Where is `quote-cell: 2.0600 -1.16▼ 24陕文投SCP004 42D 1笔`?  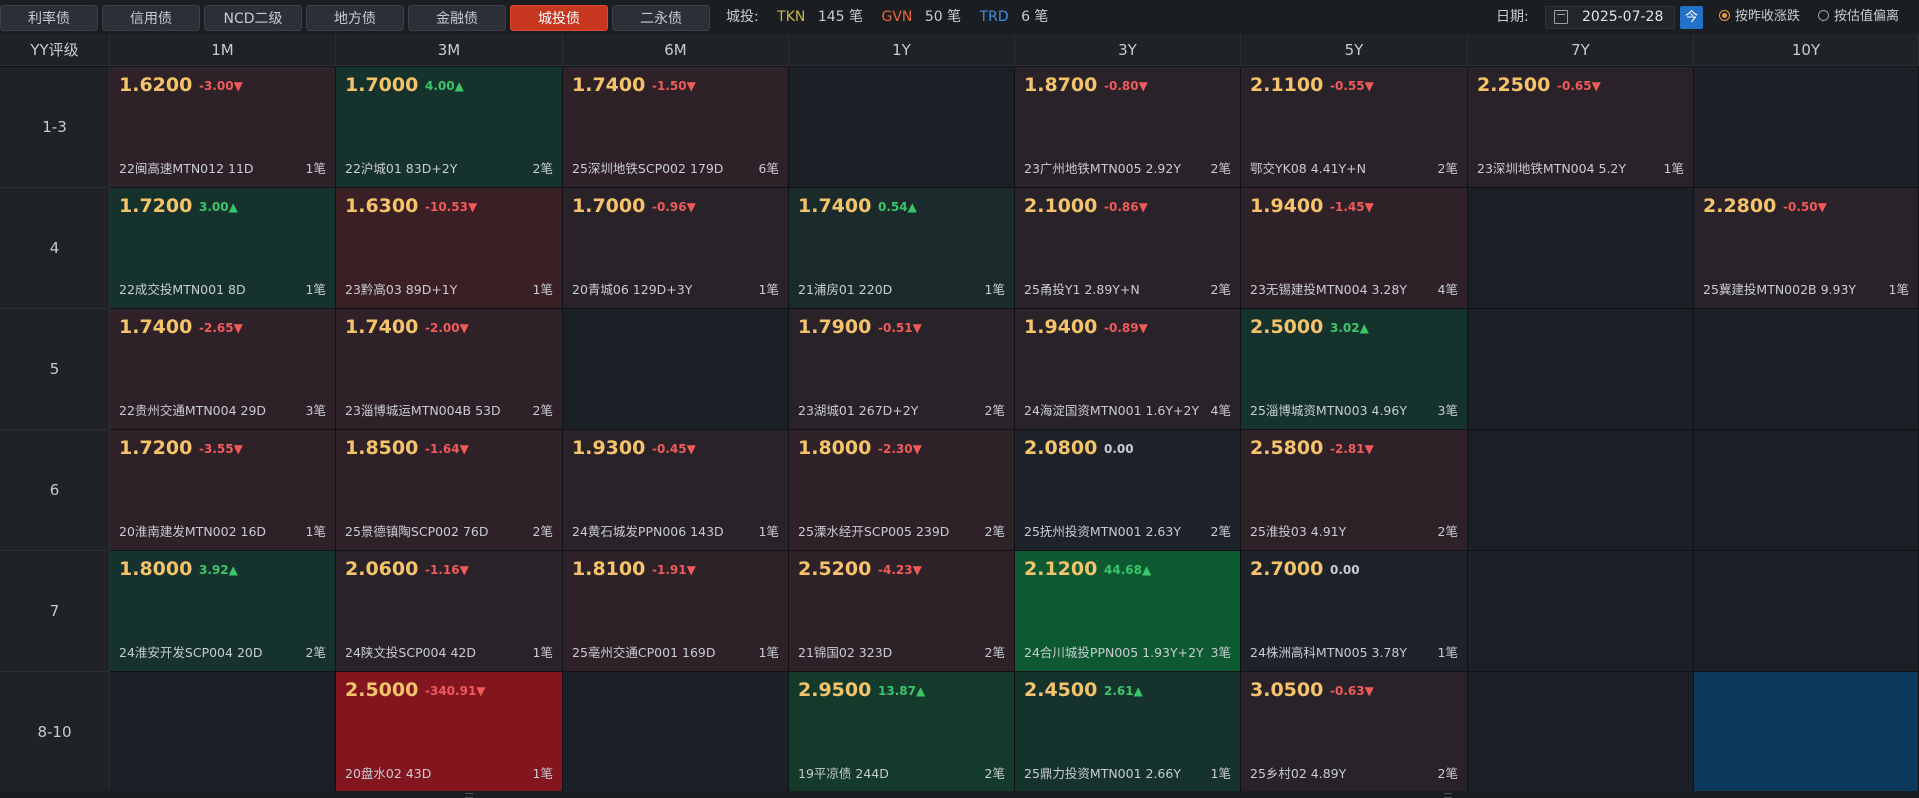 quote-cell: 2.0600 -1.16▼ 24陕文投SCP004 42D 1笔 is located at coordinates (449, 611).